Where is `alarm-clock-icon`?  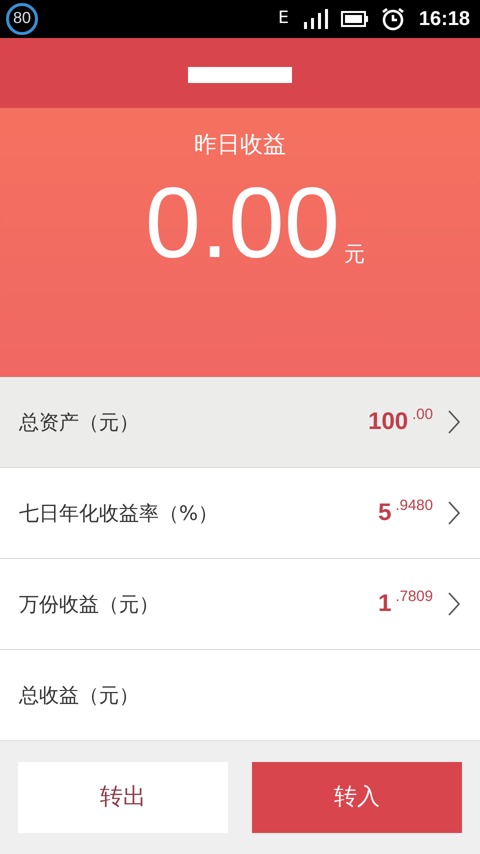 alarm-clock-icon is located at coordinates (392, 19).